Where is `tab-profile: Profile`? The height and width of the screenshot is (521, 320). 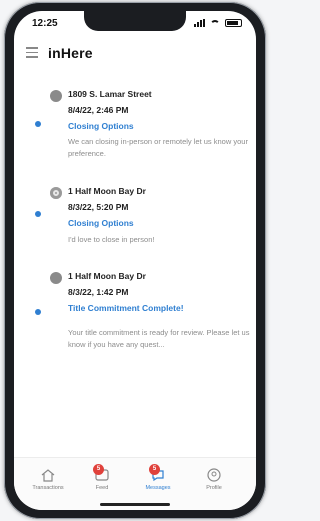
tab-profile: Profile is located at coordinates (214, 479).